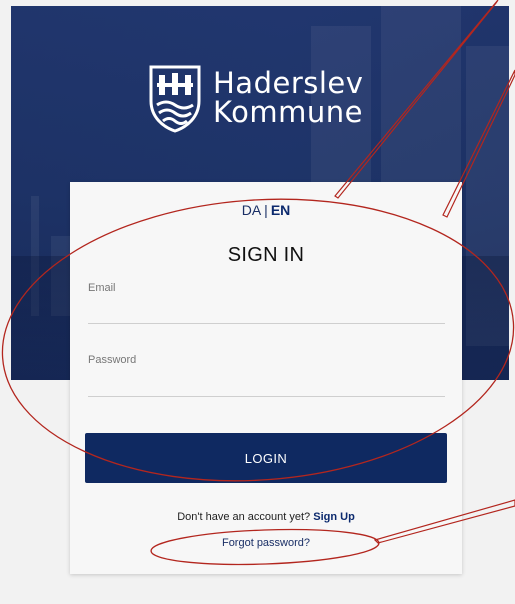 The image size is (515, 604). I want to click on email-underline, so click(266, 323).